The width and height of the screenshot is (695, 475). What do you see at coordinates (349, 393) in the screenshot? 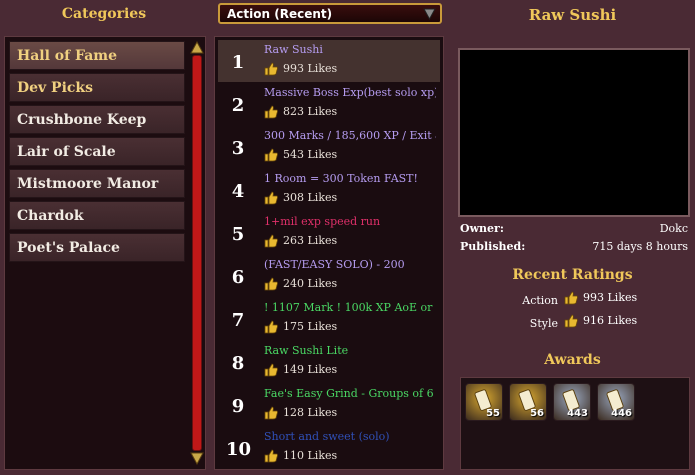
I see `ranking-title: Fae's Easy Grind - Groups of 6` at bounding box center [349, 393].